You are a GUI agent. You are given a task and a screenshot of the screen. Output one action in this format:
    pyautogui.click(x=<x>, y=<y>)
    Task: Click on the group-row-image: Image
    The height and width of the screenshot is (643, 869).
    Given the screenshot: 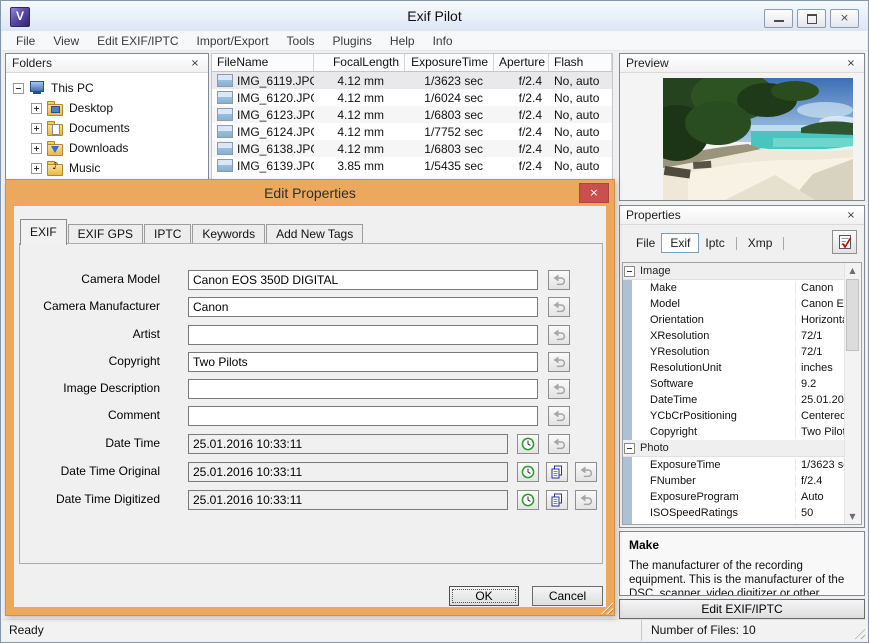 What is the action you would take?
    pyautogui.click(x=734, y=271)
    